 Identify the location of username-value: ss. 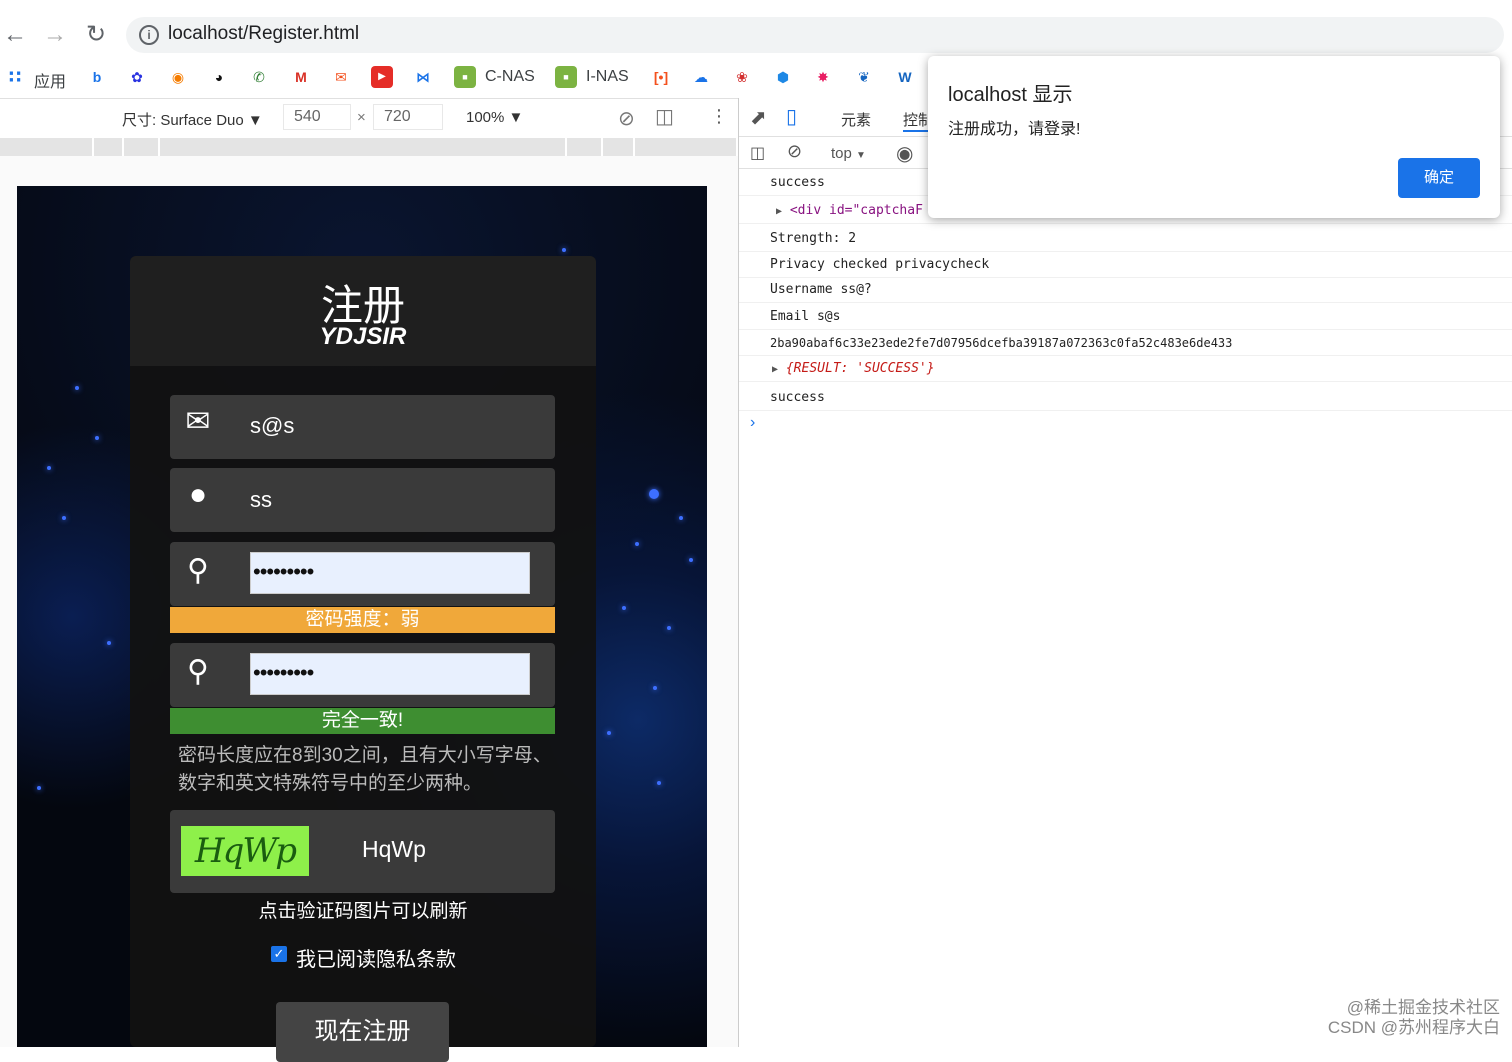
(261, 500).